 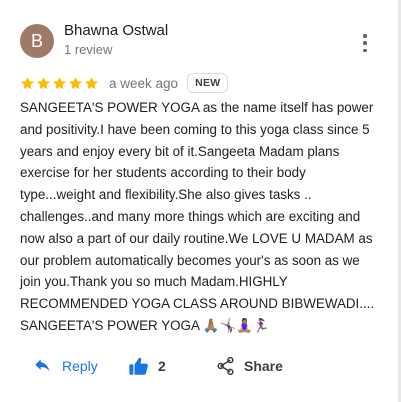 I want to click on more-options-button, so click(x=365, y=43).